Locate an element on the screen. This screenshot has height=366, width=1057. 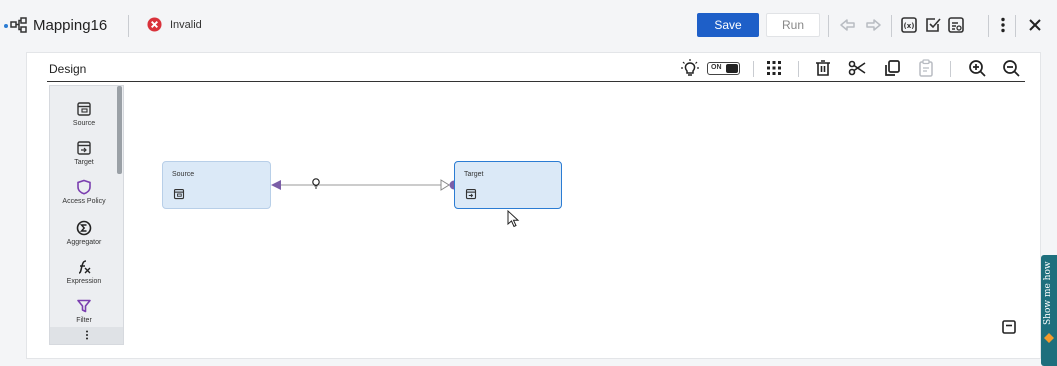
unsaved-indicator-dot is located at coordinates (6, 26).